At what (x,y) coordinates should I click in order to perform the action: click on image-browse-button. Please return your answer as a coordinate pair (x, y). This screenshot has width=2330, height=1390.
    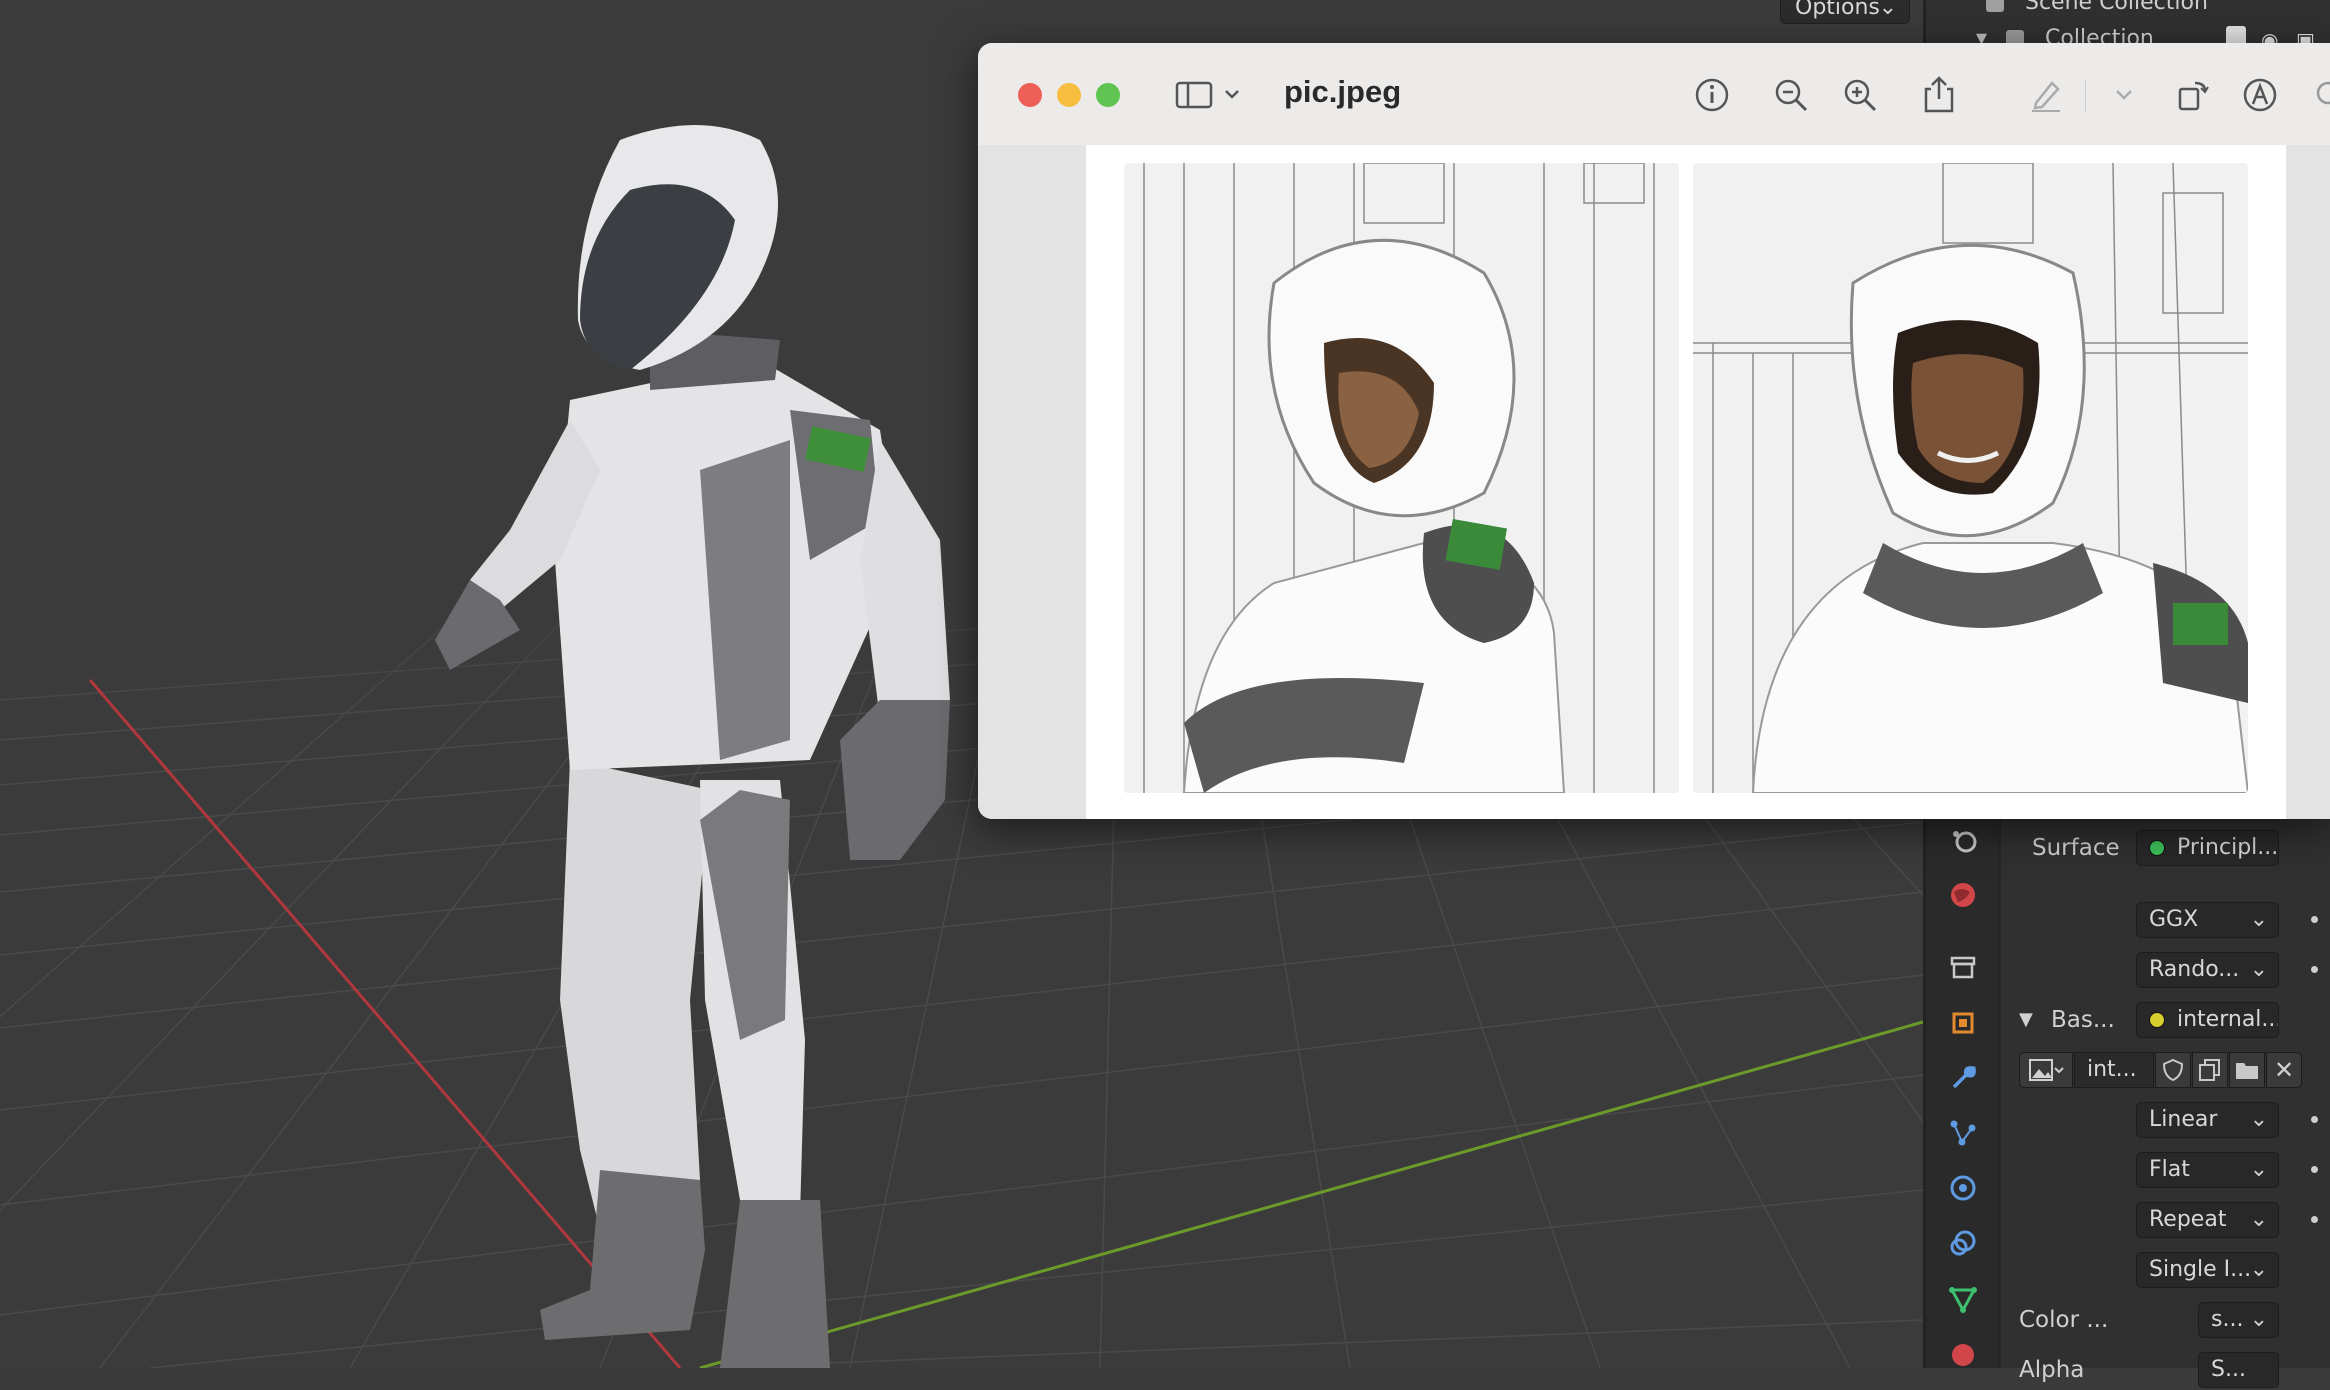
    Looking at the image, I should click on (2046, 1070).